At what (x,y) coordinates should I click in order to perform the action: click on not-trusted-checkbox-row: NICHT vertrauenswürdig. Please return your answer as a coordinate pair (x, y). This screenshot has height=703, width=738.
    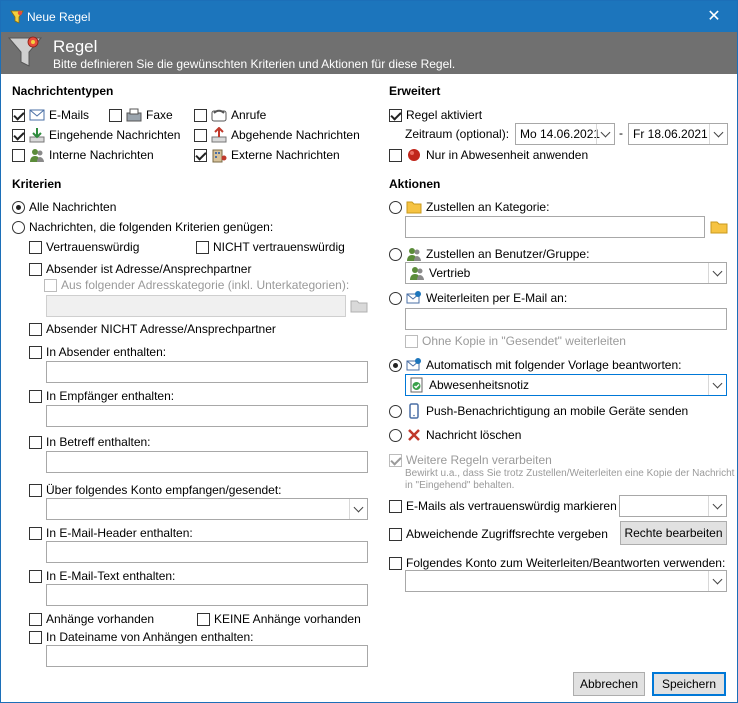
    Looking at the image, I should click on (270, 247).